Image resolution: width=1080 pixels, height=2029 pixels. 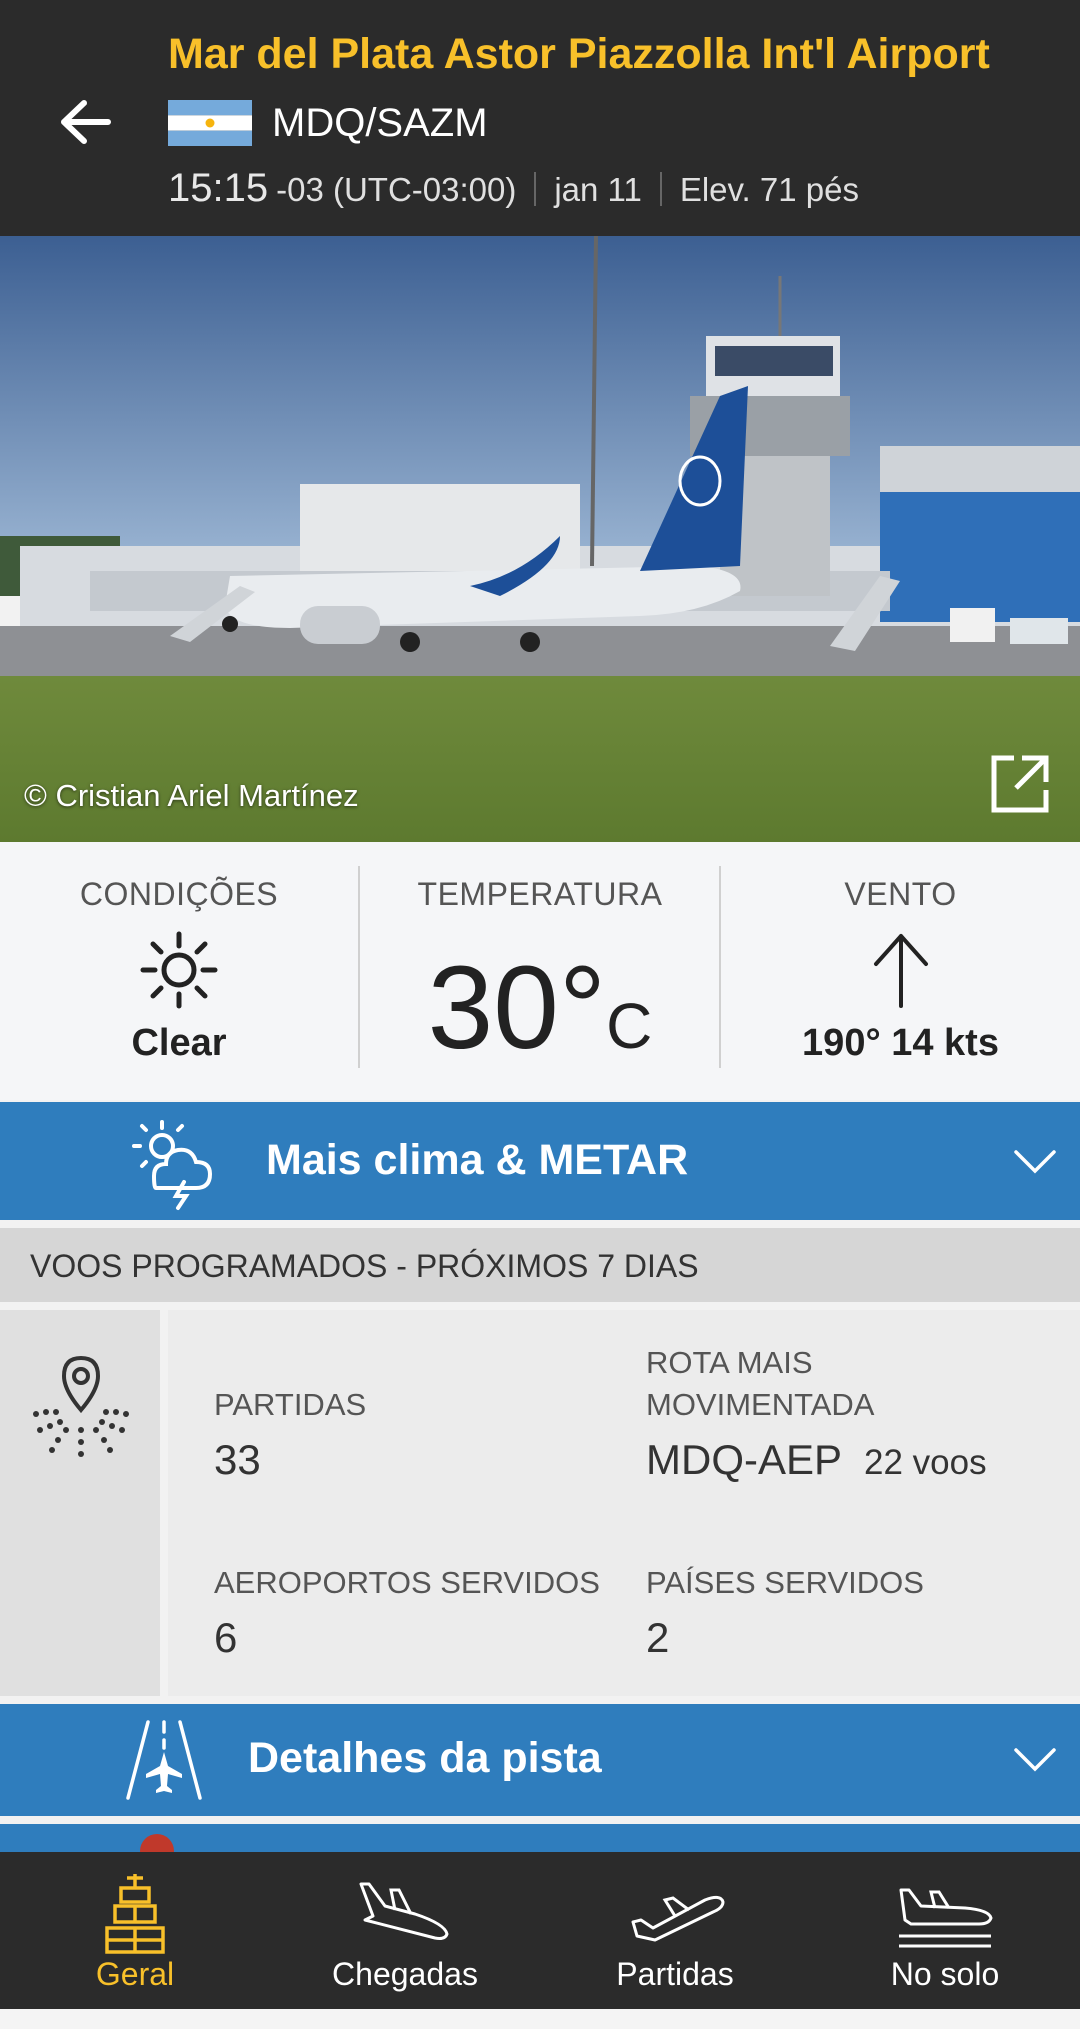 I want to click on sun-icon, so click(x=179, y=970).